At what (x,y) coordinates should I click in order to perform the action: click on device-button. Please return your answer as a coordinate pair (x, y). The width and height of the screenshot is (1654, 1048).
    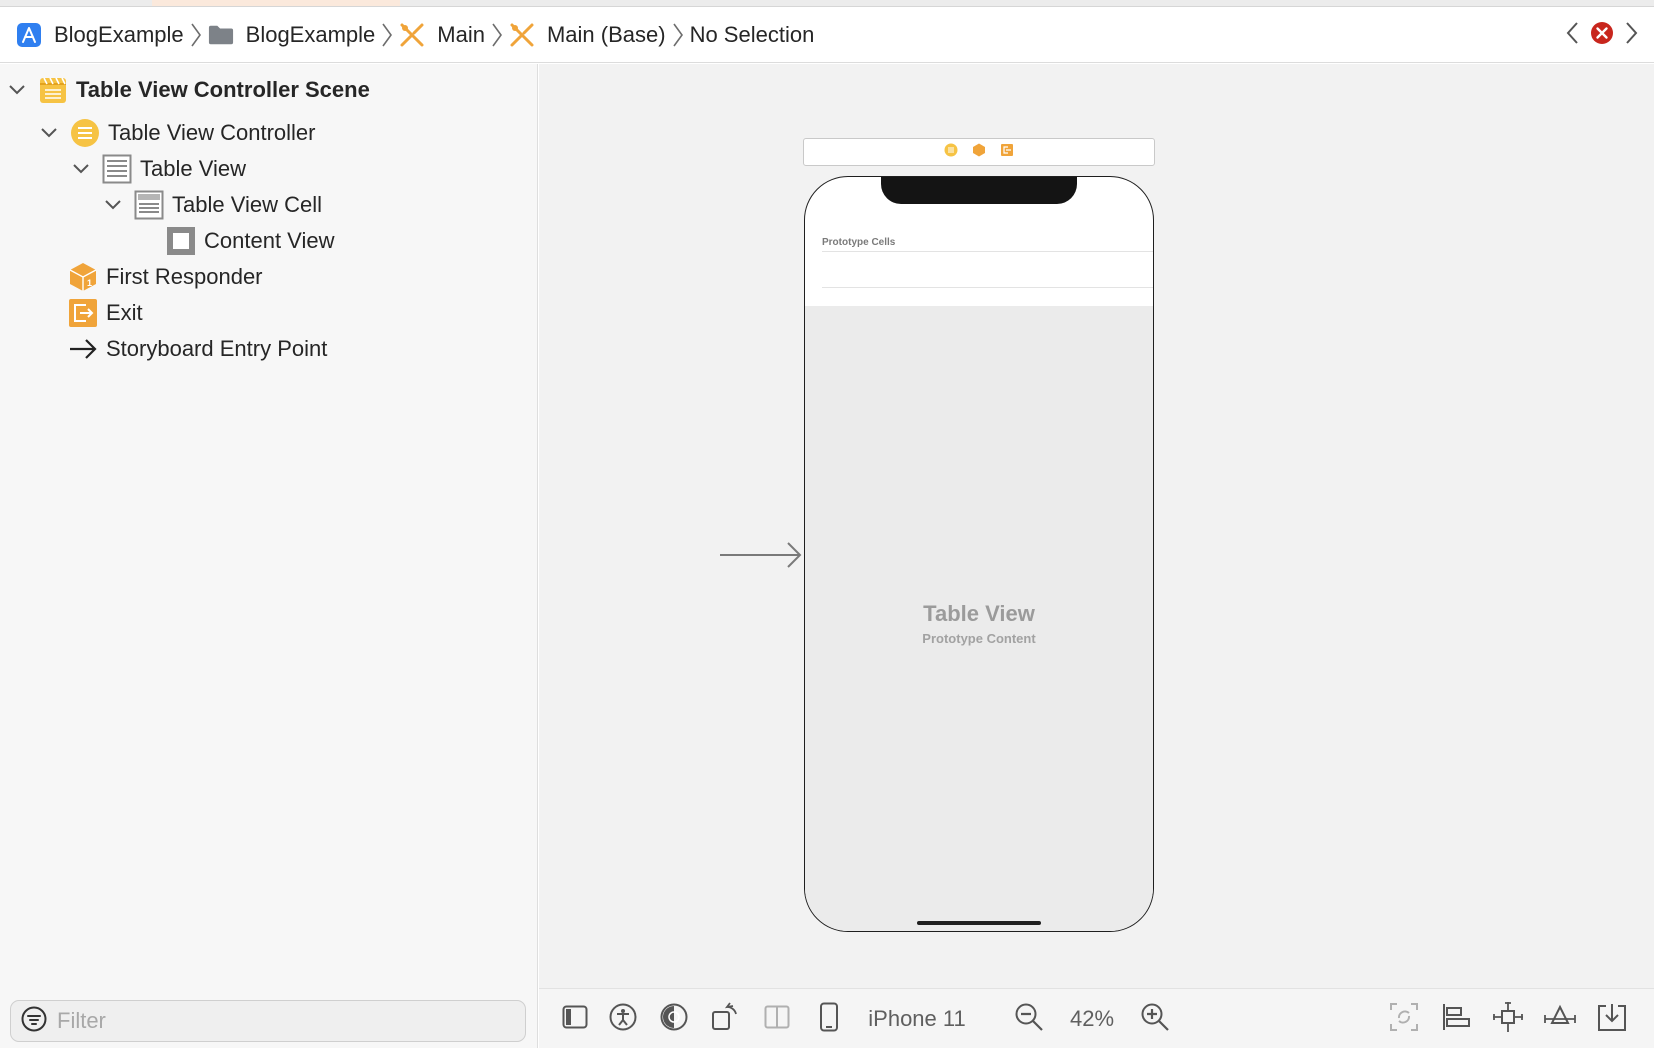
    Looking at the image, I should click on (829, 1018).